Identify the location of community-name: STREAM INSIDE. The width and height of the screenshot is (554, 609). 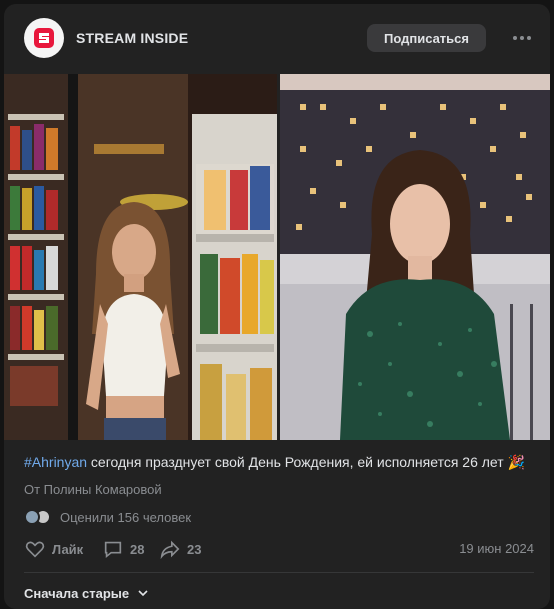
(132, 38).